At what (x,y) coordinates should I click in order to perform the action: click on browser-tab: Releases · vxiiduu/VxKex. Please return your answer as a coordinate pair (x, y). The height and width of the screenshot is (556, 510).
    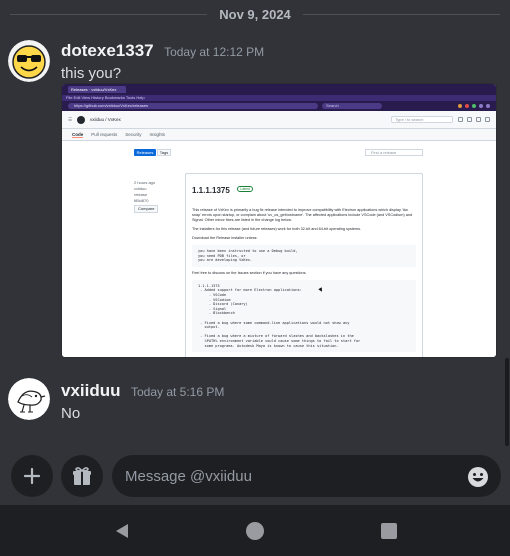
    Looking at the image, I should click on (97, 89).